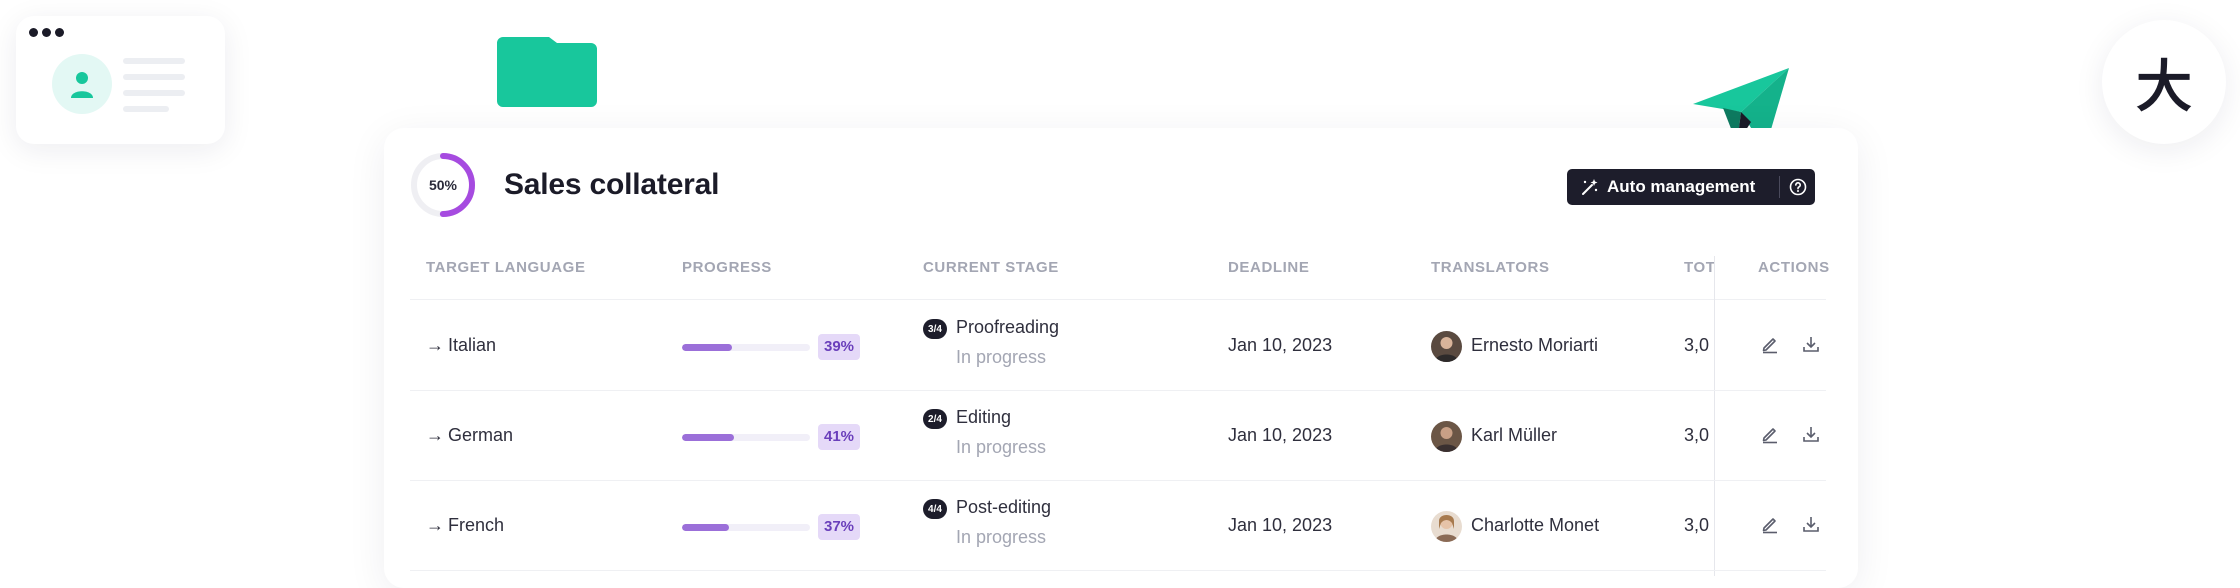  I want to click on language-name: Italian, so click(472, 345).